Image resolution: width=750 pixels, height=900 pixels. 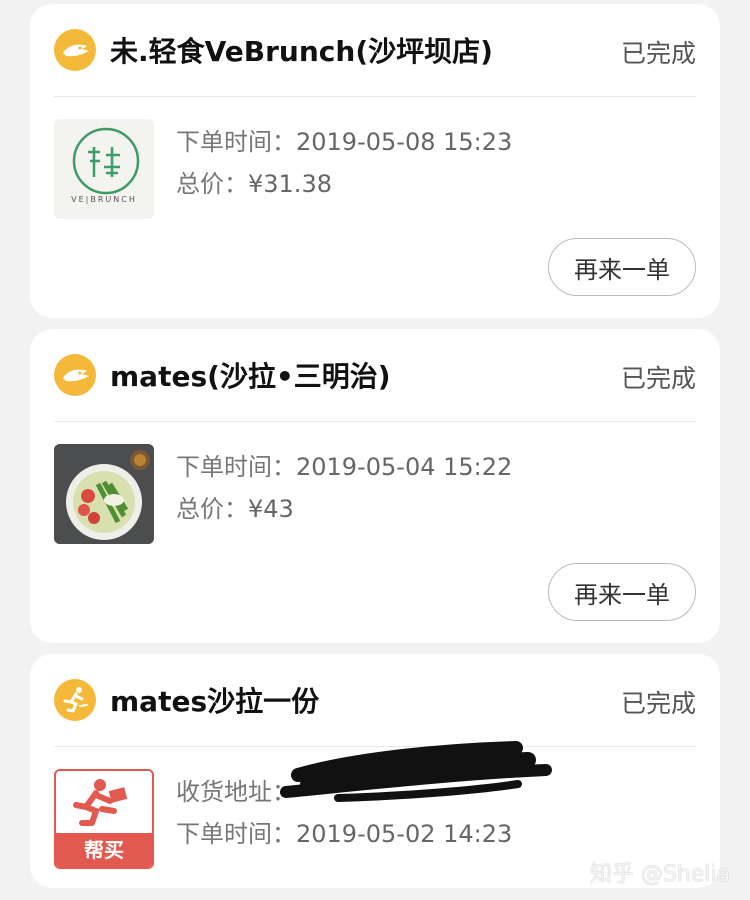 I want to click on order-time-value: 2019-05-02 14:23, so click(x=404, y=834).